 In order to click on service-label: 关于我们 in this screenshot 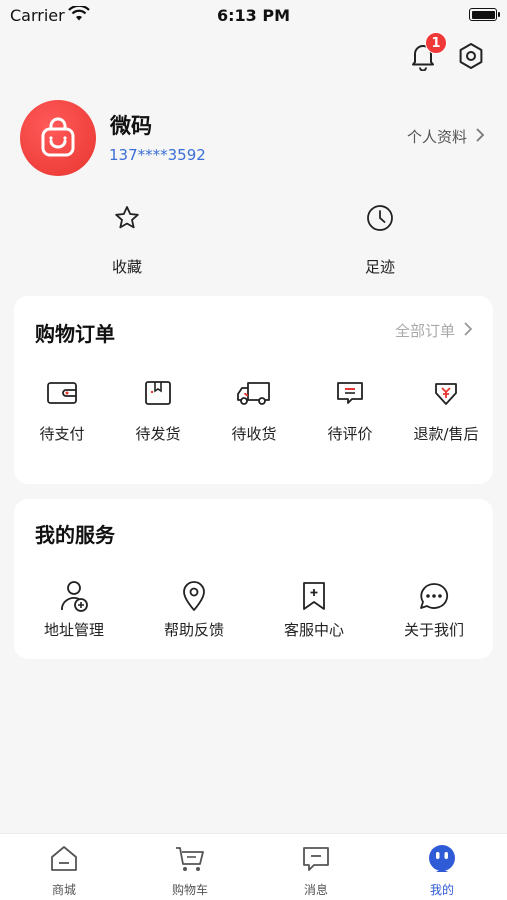, I will do `click(433, 630)`.